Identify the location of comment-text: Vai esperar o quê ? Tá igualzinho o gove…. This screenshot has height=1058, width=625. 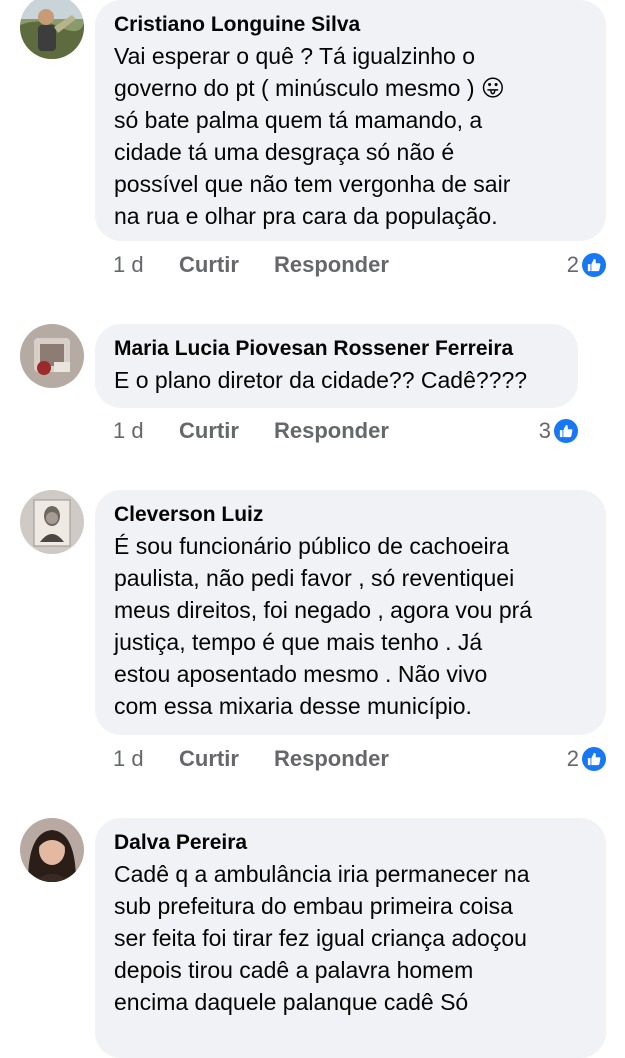
(312, 136).